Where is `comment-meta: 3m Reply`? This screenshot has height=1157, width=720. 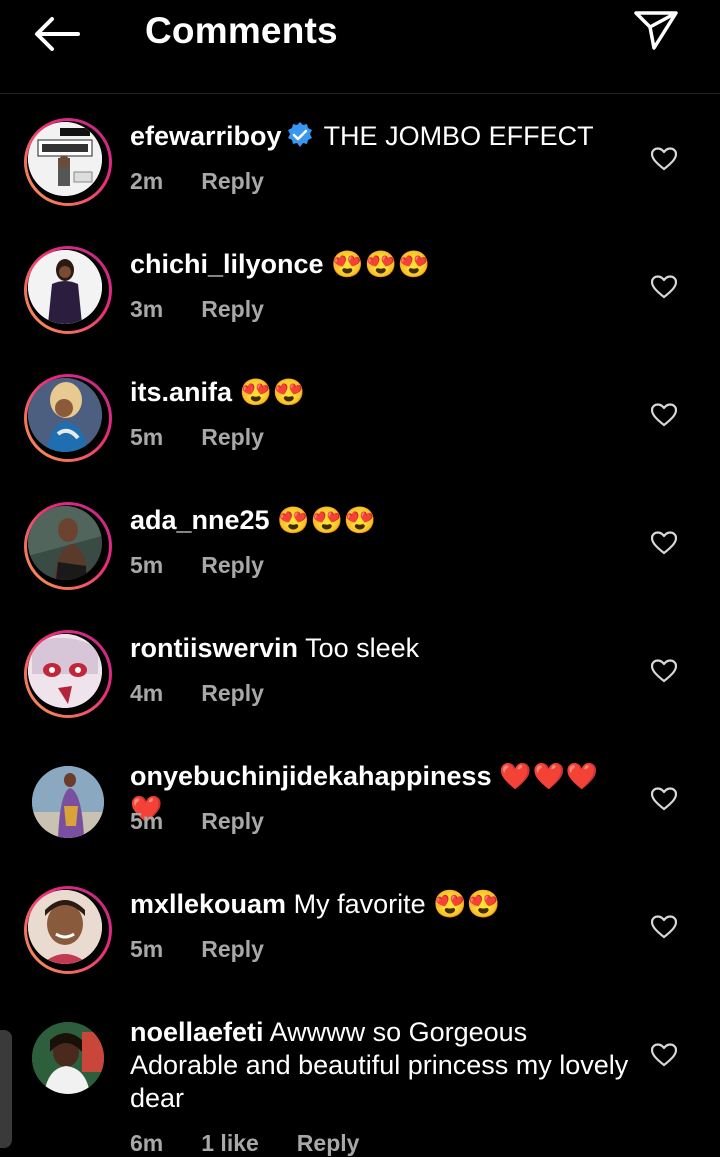 comment-meta: 3m Reply is located at coordinates (216, 309).